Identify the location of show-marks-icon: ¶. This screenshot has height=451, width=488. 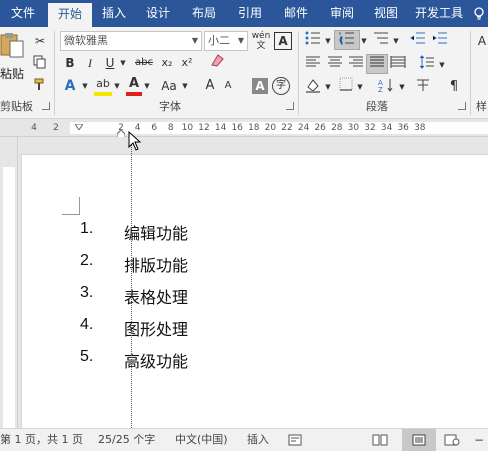
(454, 87).